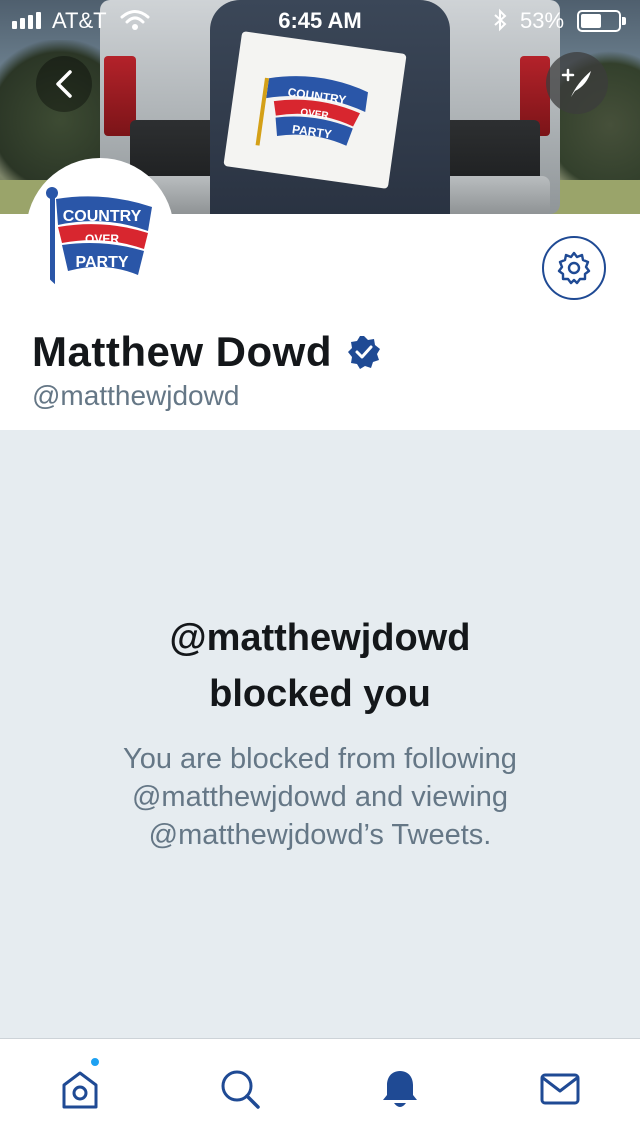 The width and height of the screenshot is (640, 1136). Describe the element at coordinates (601, 21) in the screenshot. I see `battery-icon` at that location.